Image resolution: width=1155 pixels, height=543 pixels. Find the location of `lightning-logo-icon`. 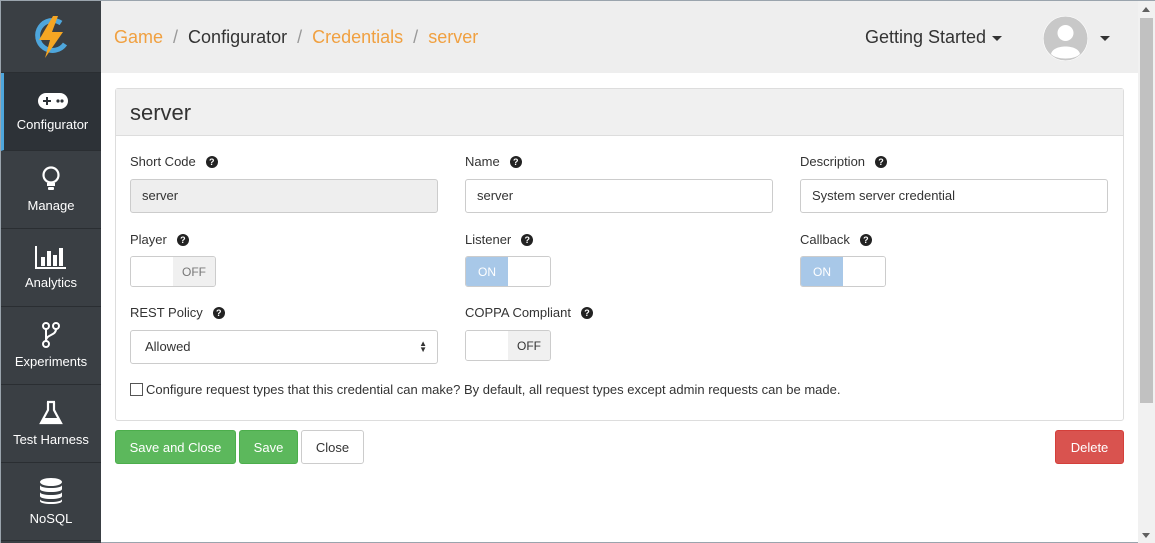

lightning-logo-icon is located at coordinates (51, 36).